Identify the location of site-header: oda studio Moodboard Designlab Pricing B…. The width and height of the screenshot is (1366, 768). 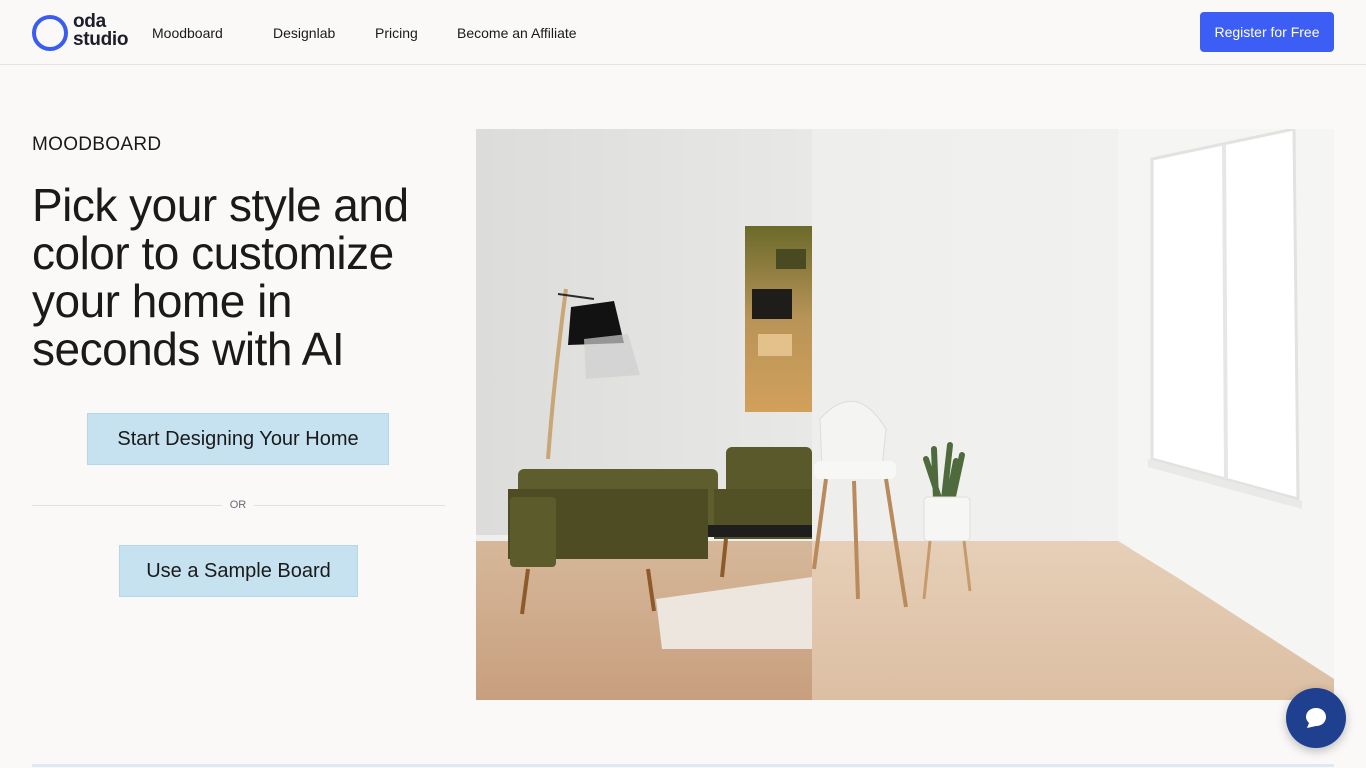
(683, 32).